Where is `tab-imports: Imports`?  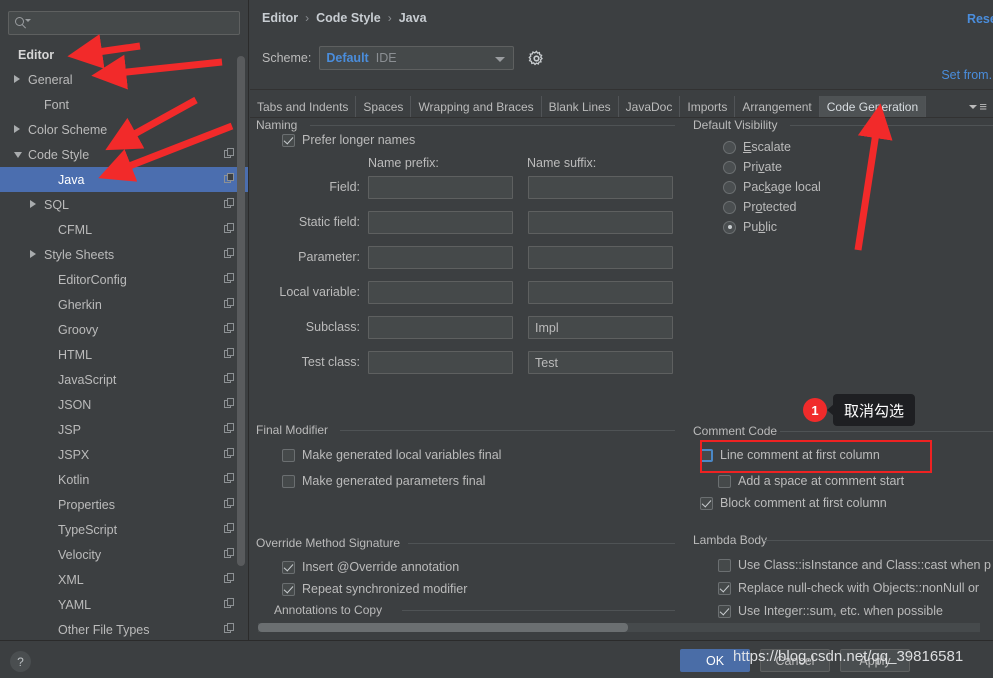
tab-imports: Imports is located at coordinates (708, 106).